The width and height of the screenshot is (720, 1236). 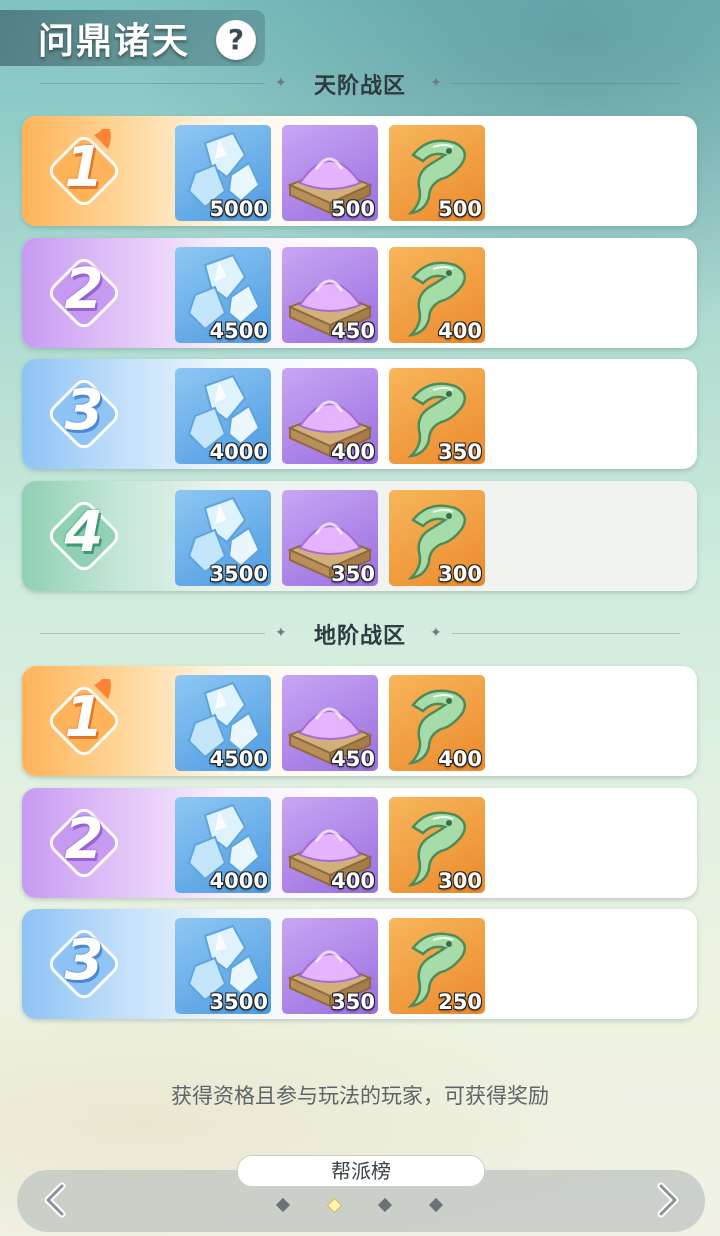 What do you see at coordinates (84, 532) in the screenshot?
I see `rank-number: 4` at bounding box center [84, 532].